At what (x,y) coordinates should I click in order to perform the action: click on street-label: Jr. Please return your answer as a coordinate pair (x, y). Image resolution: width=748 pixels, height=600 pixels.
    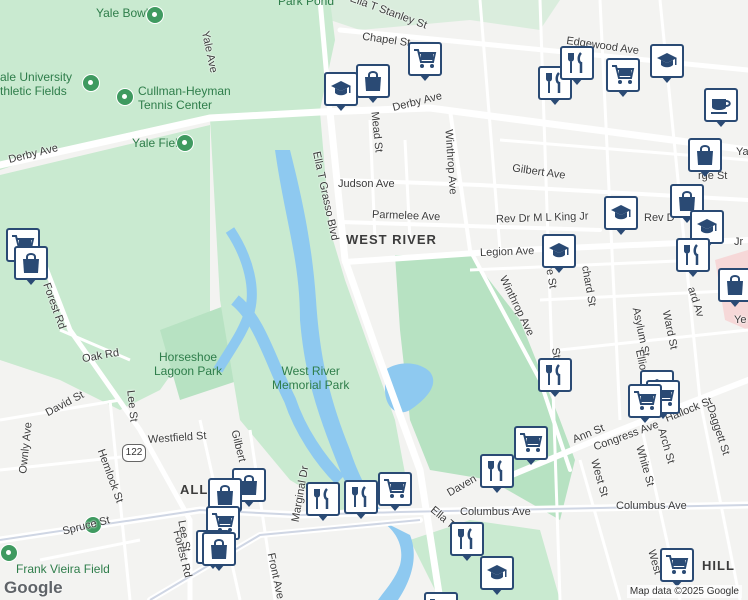
    Looking at the image, I should click on (739, 242).